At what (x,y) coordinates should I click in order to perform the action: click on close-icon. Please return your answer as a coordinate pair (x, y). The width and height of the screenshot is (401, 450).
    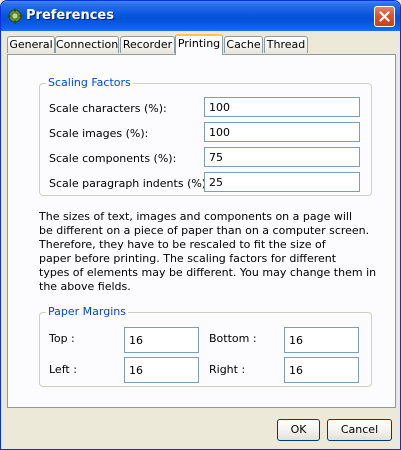
    Looking at the image, I should click on (384, 16).